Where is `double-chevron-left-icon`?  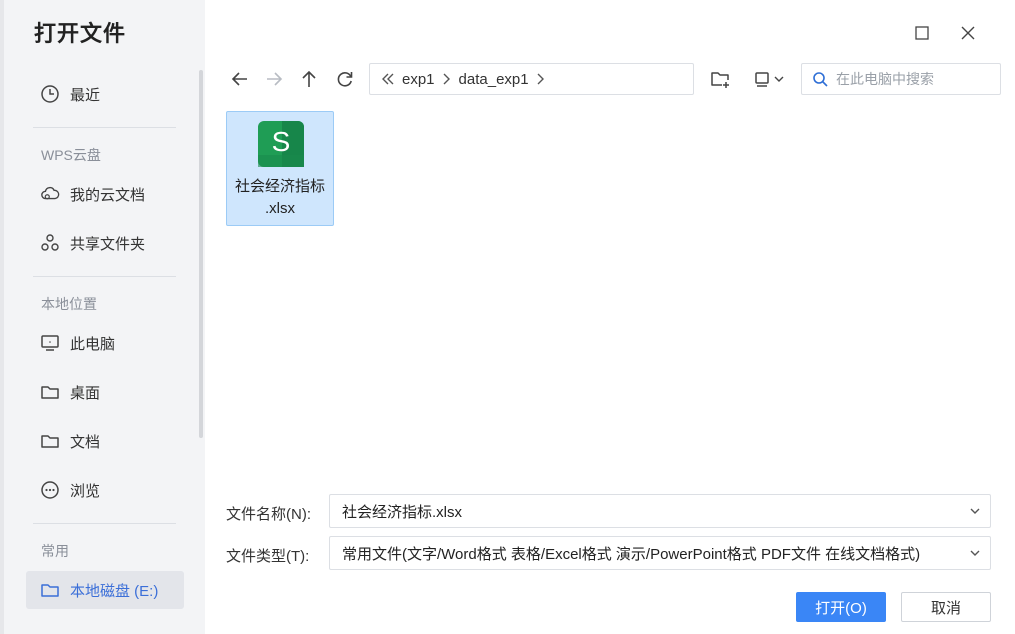
double-chevron-left-icon is located at coordinates (388, 79).